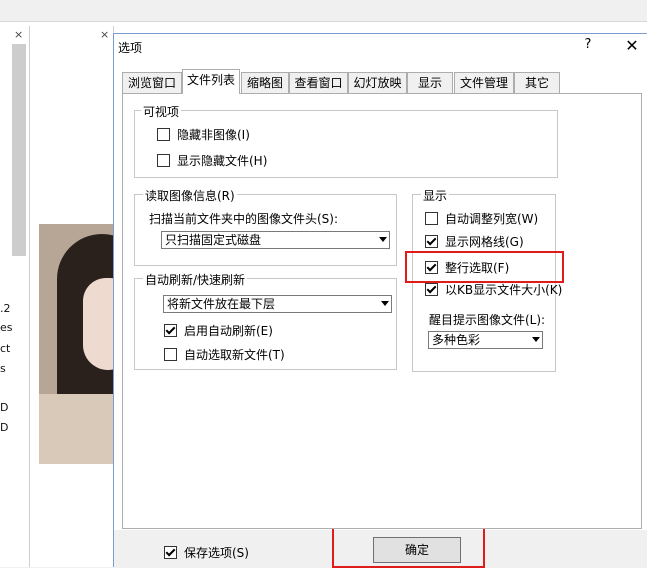 This screenshot has width=647, height=568. What do you see at coordinates (504, 290) in the screenshot?
I see `checkbox-label: 以KB显示文件大小(K)` at bounding box center [504, 290].